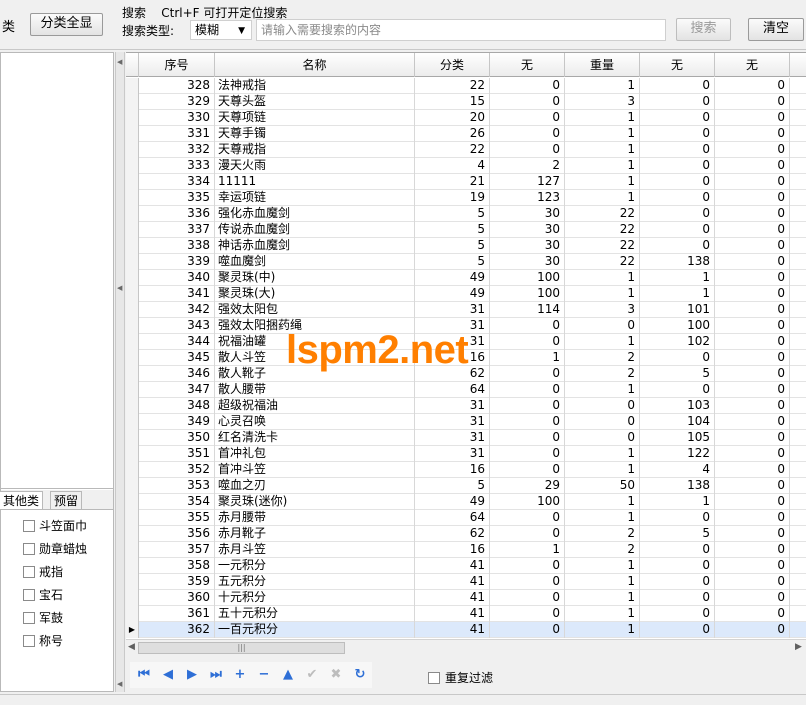 The image size is (806, 705). I want to click on cell-id: 342, so click(177, 310).